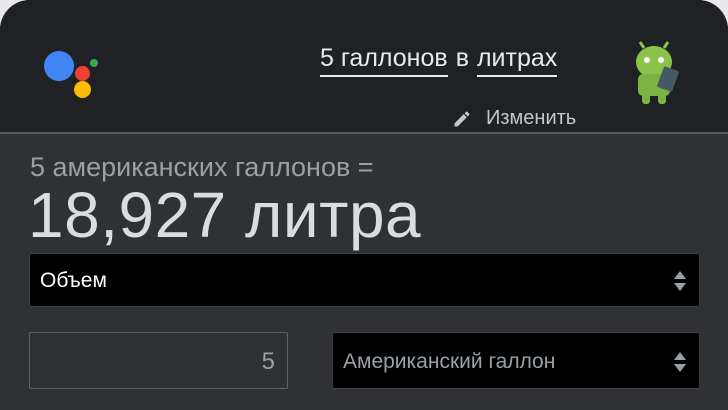  Describe the element at coordinates (158, 360) in the screenshot. I see `amount-input: 5` at that location.